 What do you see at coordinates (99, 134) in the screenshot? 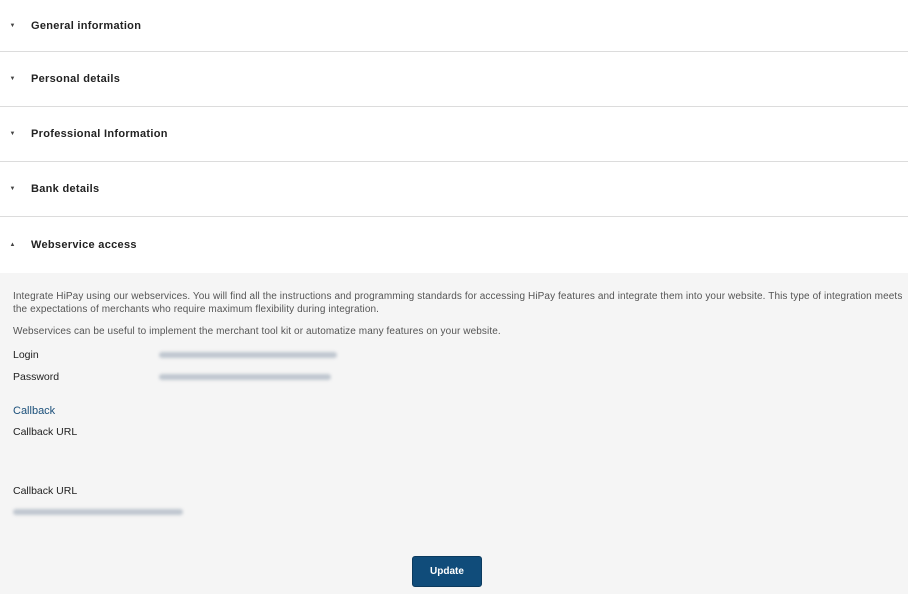
I see `section-title: Professional Information` at bounding box center [99, 134].